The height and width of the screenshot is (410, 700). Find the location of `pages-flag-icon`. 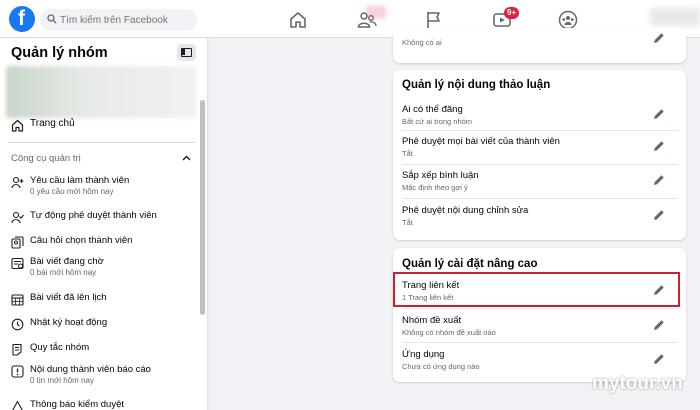

pages-flag-icon is located at coordinates (434, 20).